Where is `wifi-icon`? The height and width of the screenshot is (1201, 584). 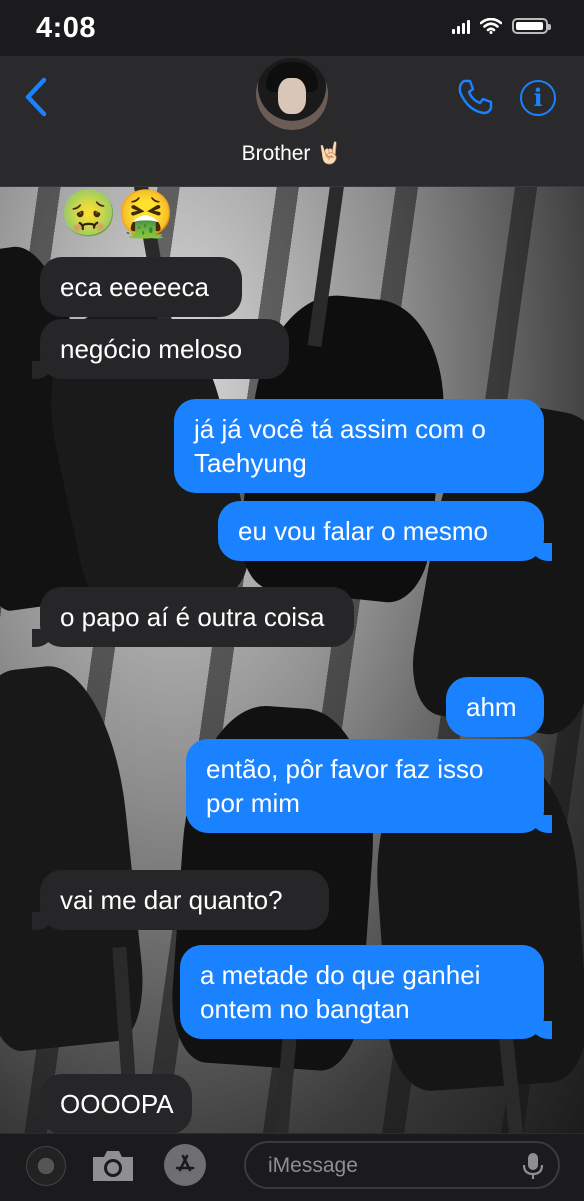 wifi-icon is located at coordinates (491, 26).